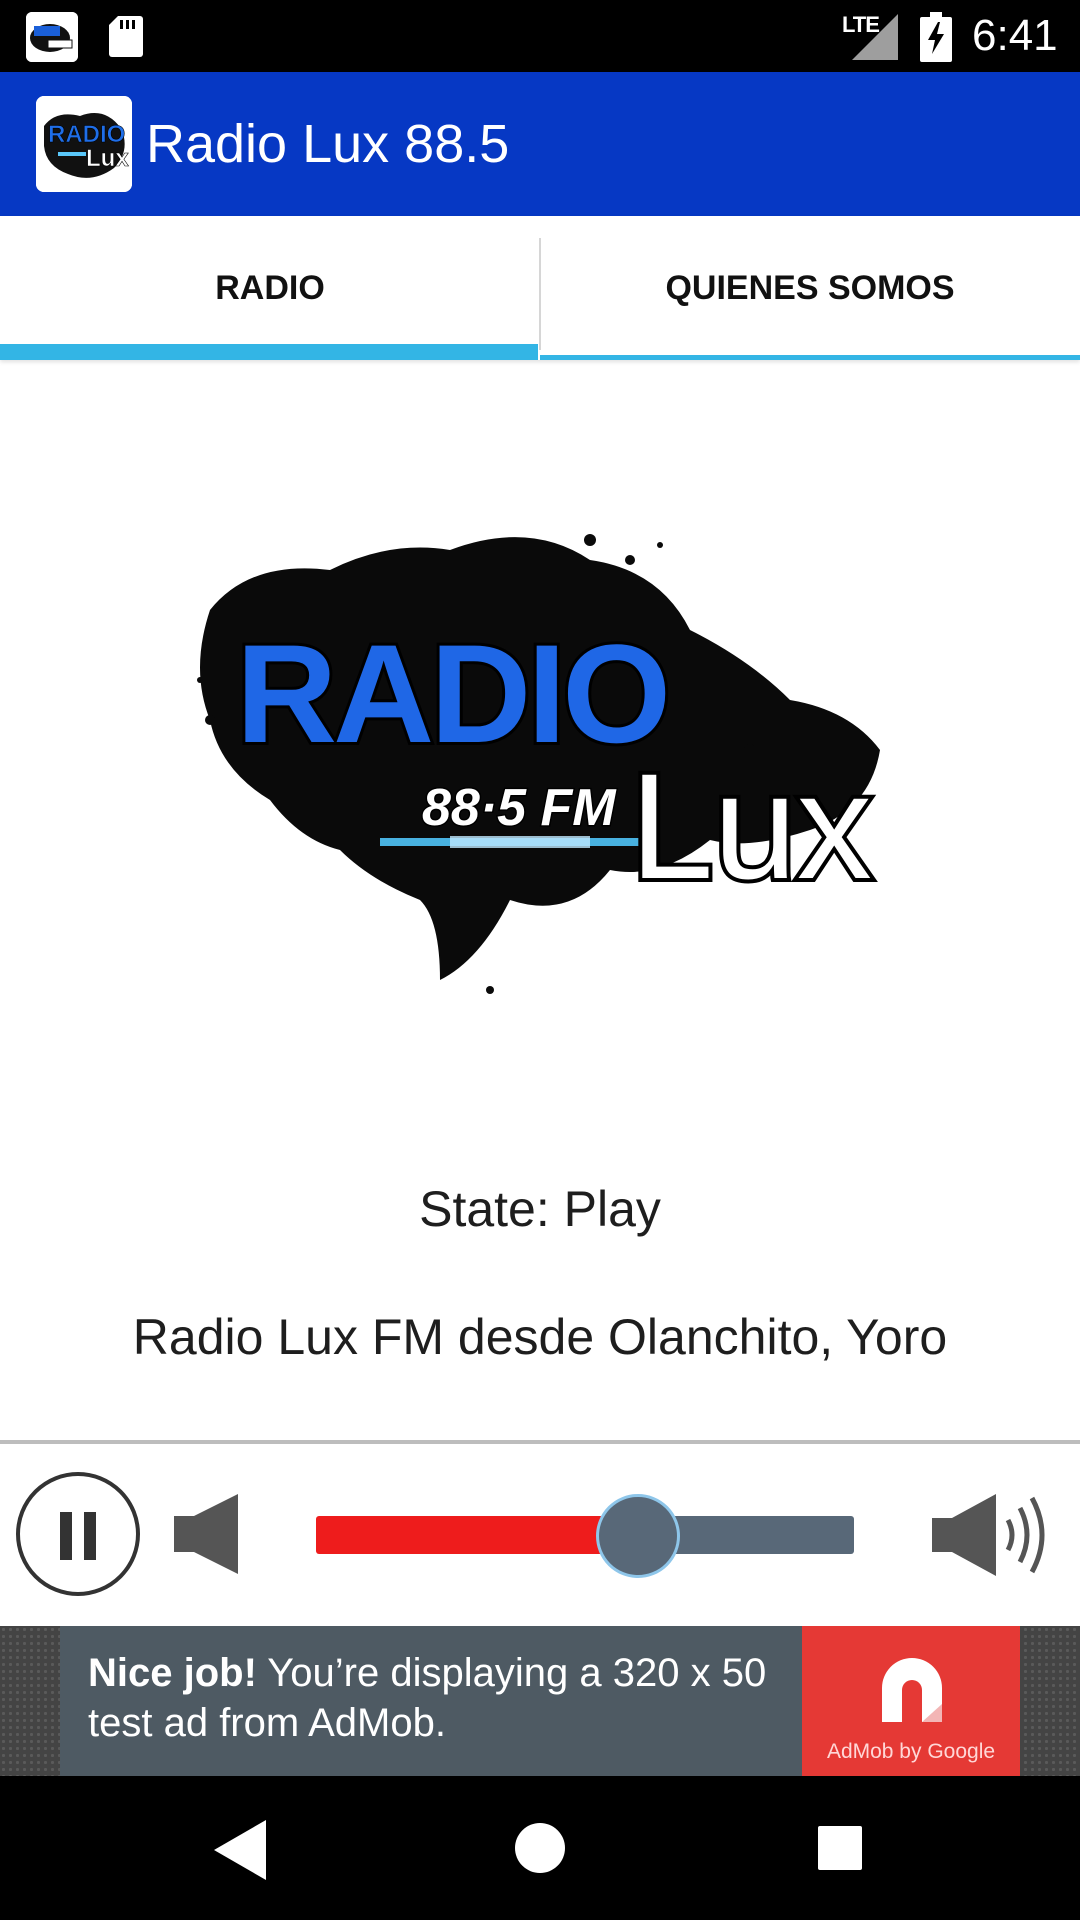 The width and height of the screenshot is (1080, 1920). Describe the element at coordinates (540, 144) in the screenshot. I see `app-bar: RADIO Lux Radio Lux 88.5` at that location.